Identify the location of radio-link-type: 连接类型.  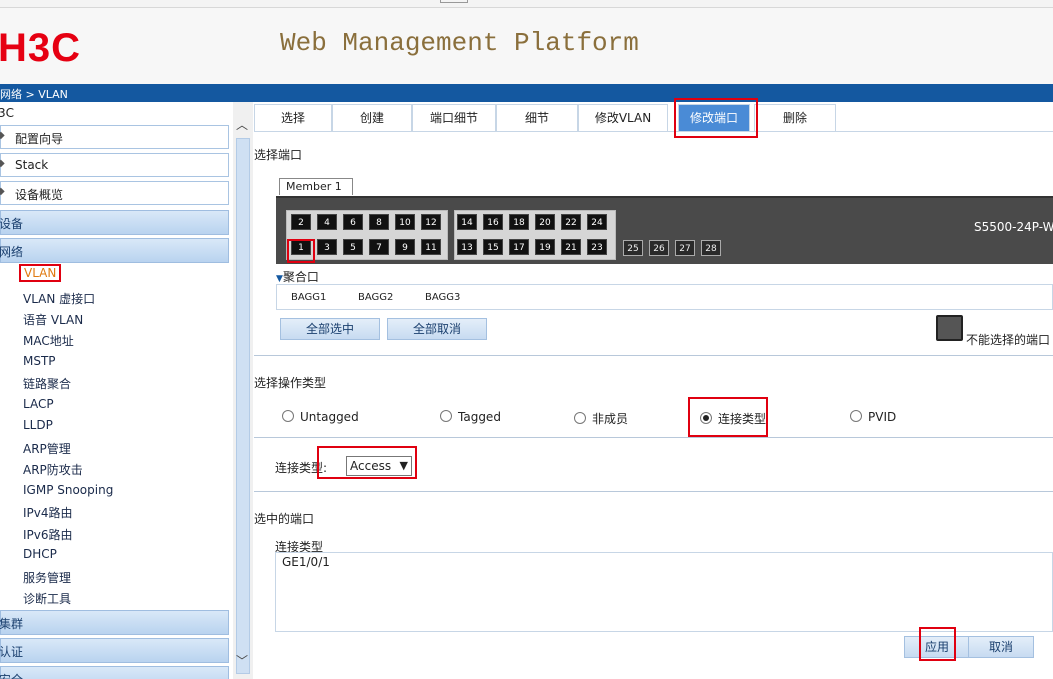
(733, 418).